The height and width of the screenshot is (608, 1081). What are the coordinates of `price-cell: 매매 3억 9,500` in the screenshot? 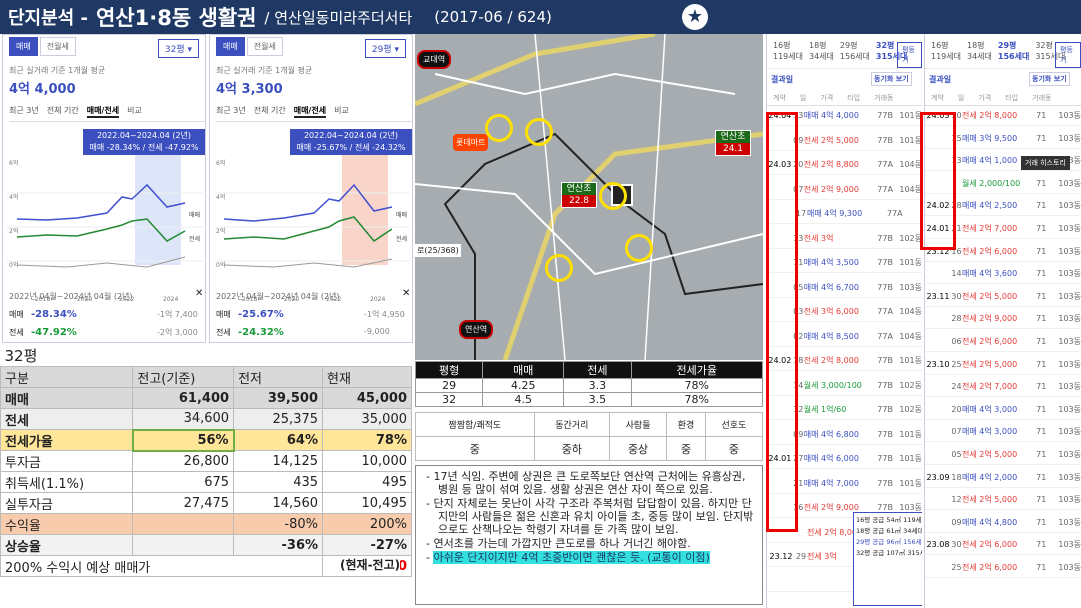 It's located at (990, 138).